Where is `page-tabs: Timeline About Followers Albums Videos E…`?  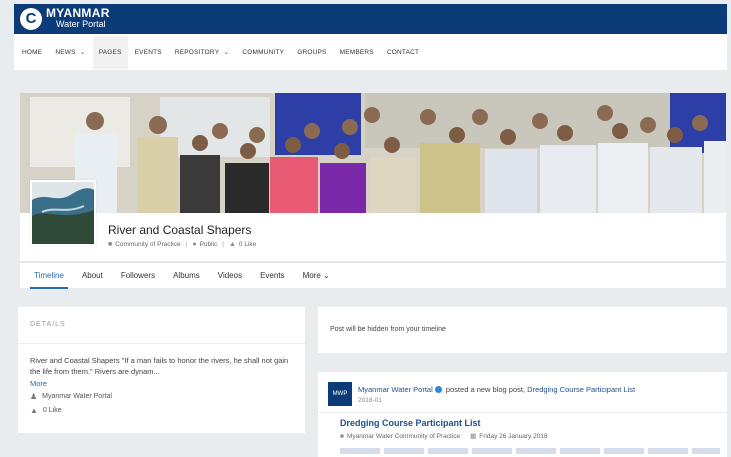 page-tabs: Timeline About Followers Albums Videos E… is located at coordinates (373, 275).